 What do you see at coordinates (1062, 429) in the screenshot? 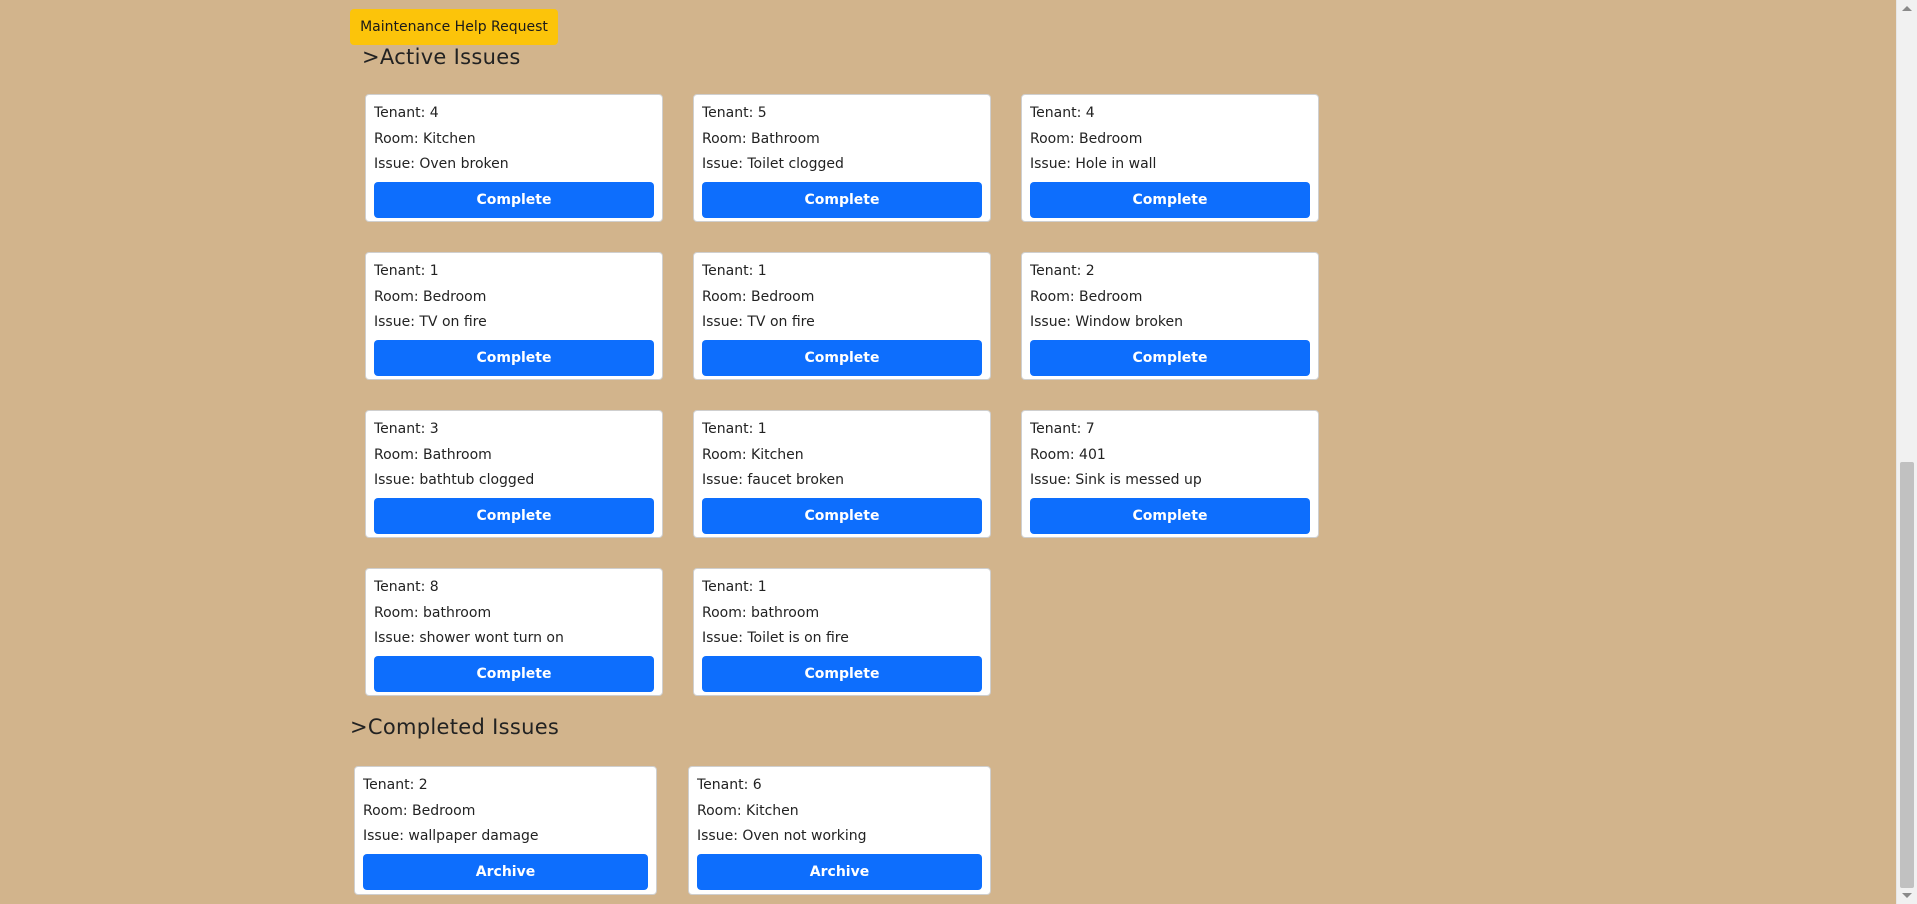
I see `tenant-label: Tenant: 7` at bounding box center [1062, 429].